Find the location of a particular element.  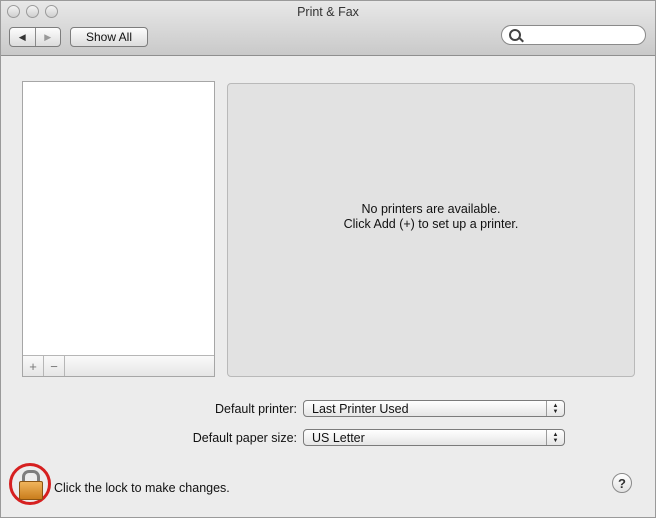

lock-icon is located at coordinates (31, 490).